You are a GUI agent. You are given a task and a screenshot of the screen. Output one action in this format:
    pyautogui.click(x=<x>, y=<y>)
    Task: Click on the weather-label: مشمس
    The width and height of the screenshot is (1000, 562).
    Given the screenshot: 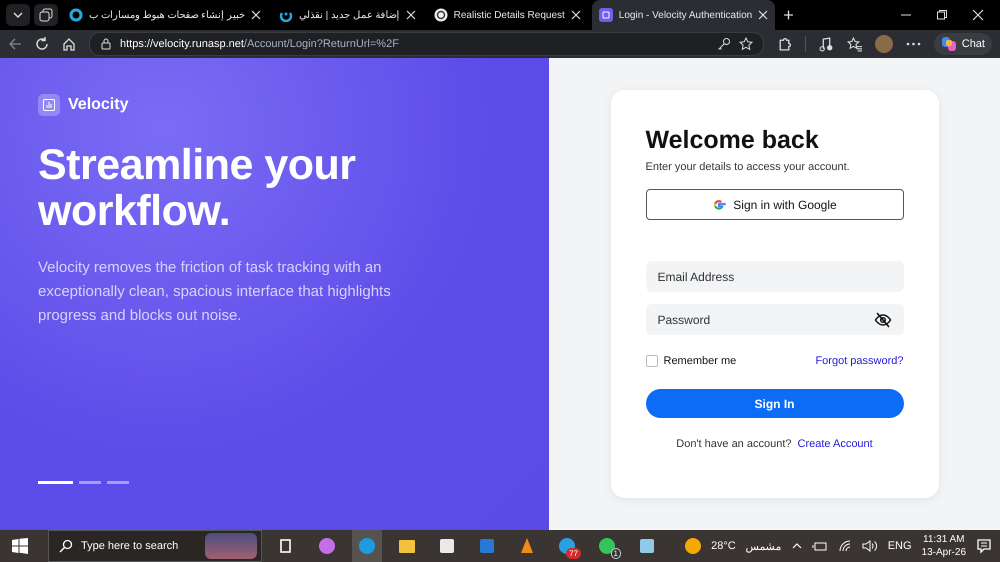 What is the action you would take?
    pyautogui.click(x=764, y=546)
    